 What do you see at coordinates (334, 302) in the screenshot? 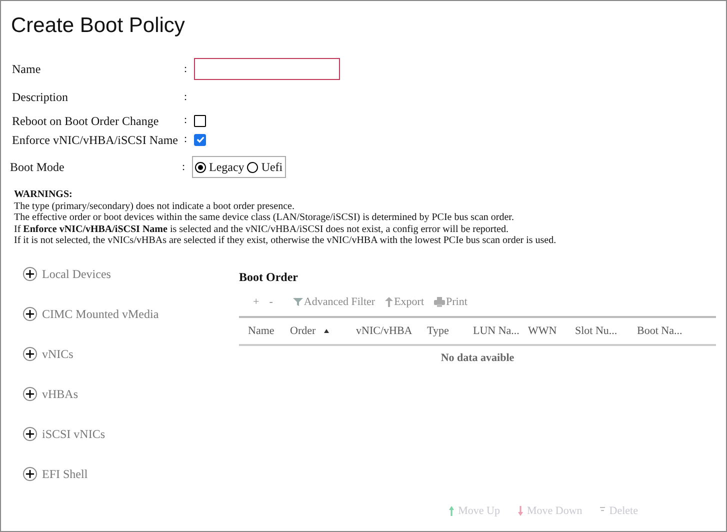
I see `filter-button: Advanced Filter` at bounding box center [334, 302].